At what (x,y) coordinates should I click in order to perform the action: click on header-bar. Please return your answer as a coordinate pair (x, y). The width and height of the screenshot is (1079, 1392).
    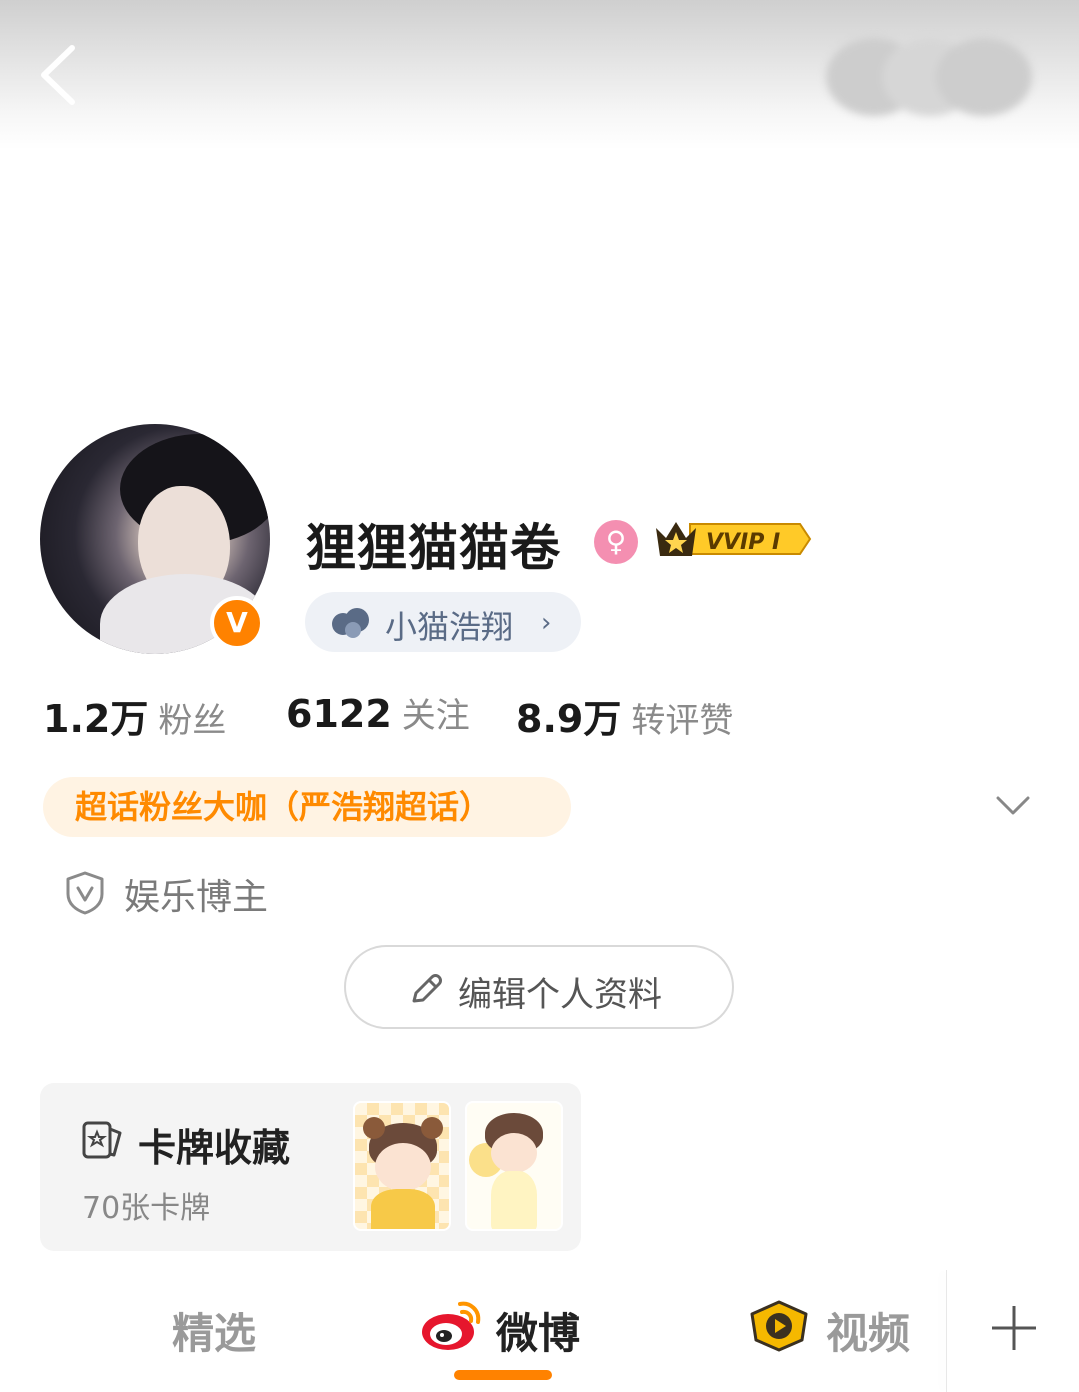
    Looking at the image, I should click on (539, 75).